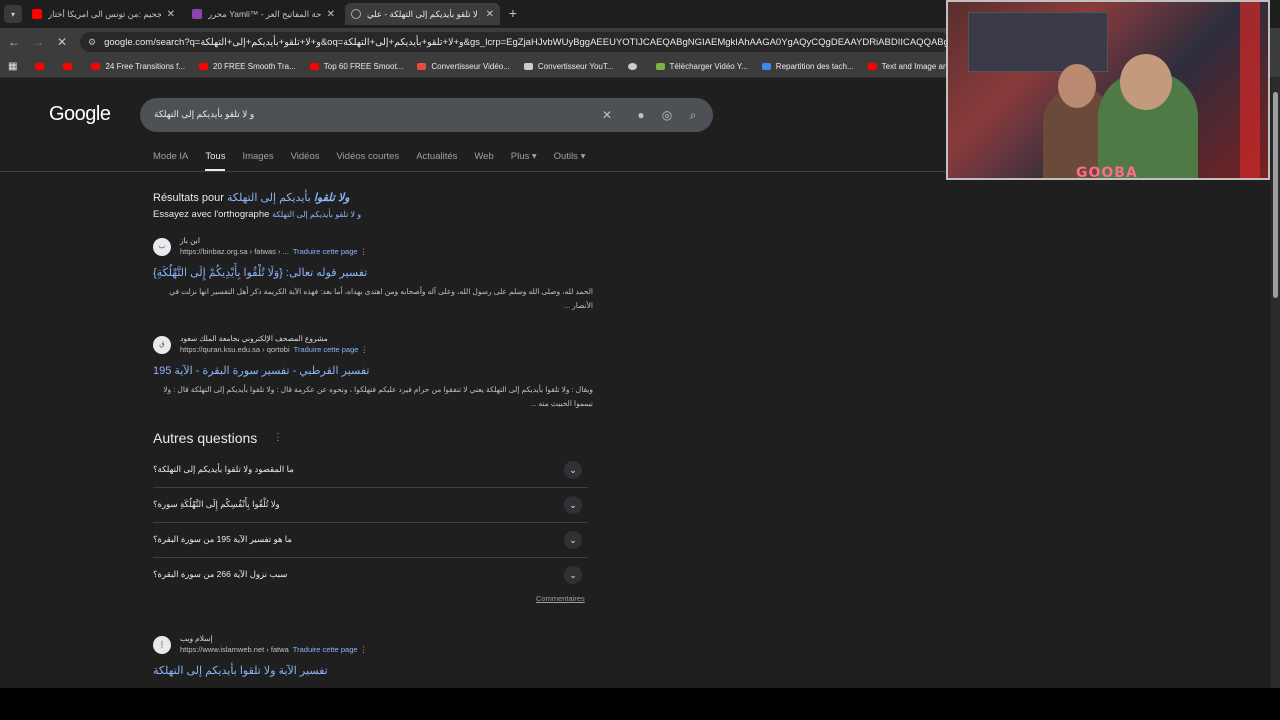  Describe the element at coordinates (162, 247) in the screenshot. I see `site-favicon: ب` at that location.